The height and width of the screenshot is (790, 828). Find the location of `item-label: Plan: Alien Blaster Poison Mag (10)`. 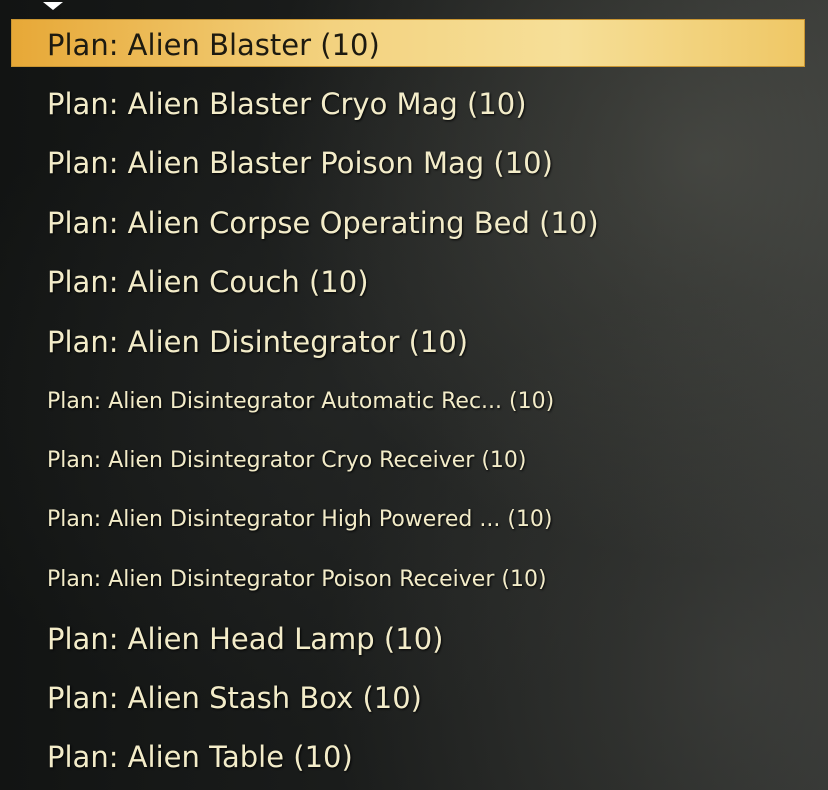

item-label: Plan: Alien Blaster Poison Mag (10) is located at coordinates (300, 163).